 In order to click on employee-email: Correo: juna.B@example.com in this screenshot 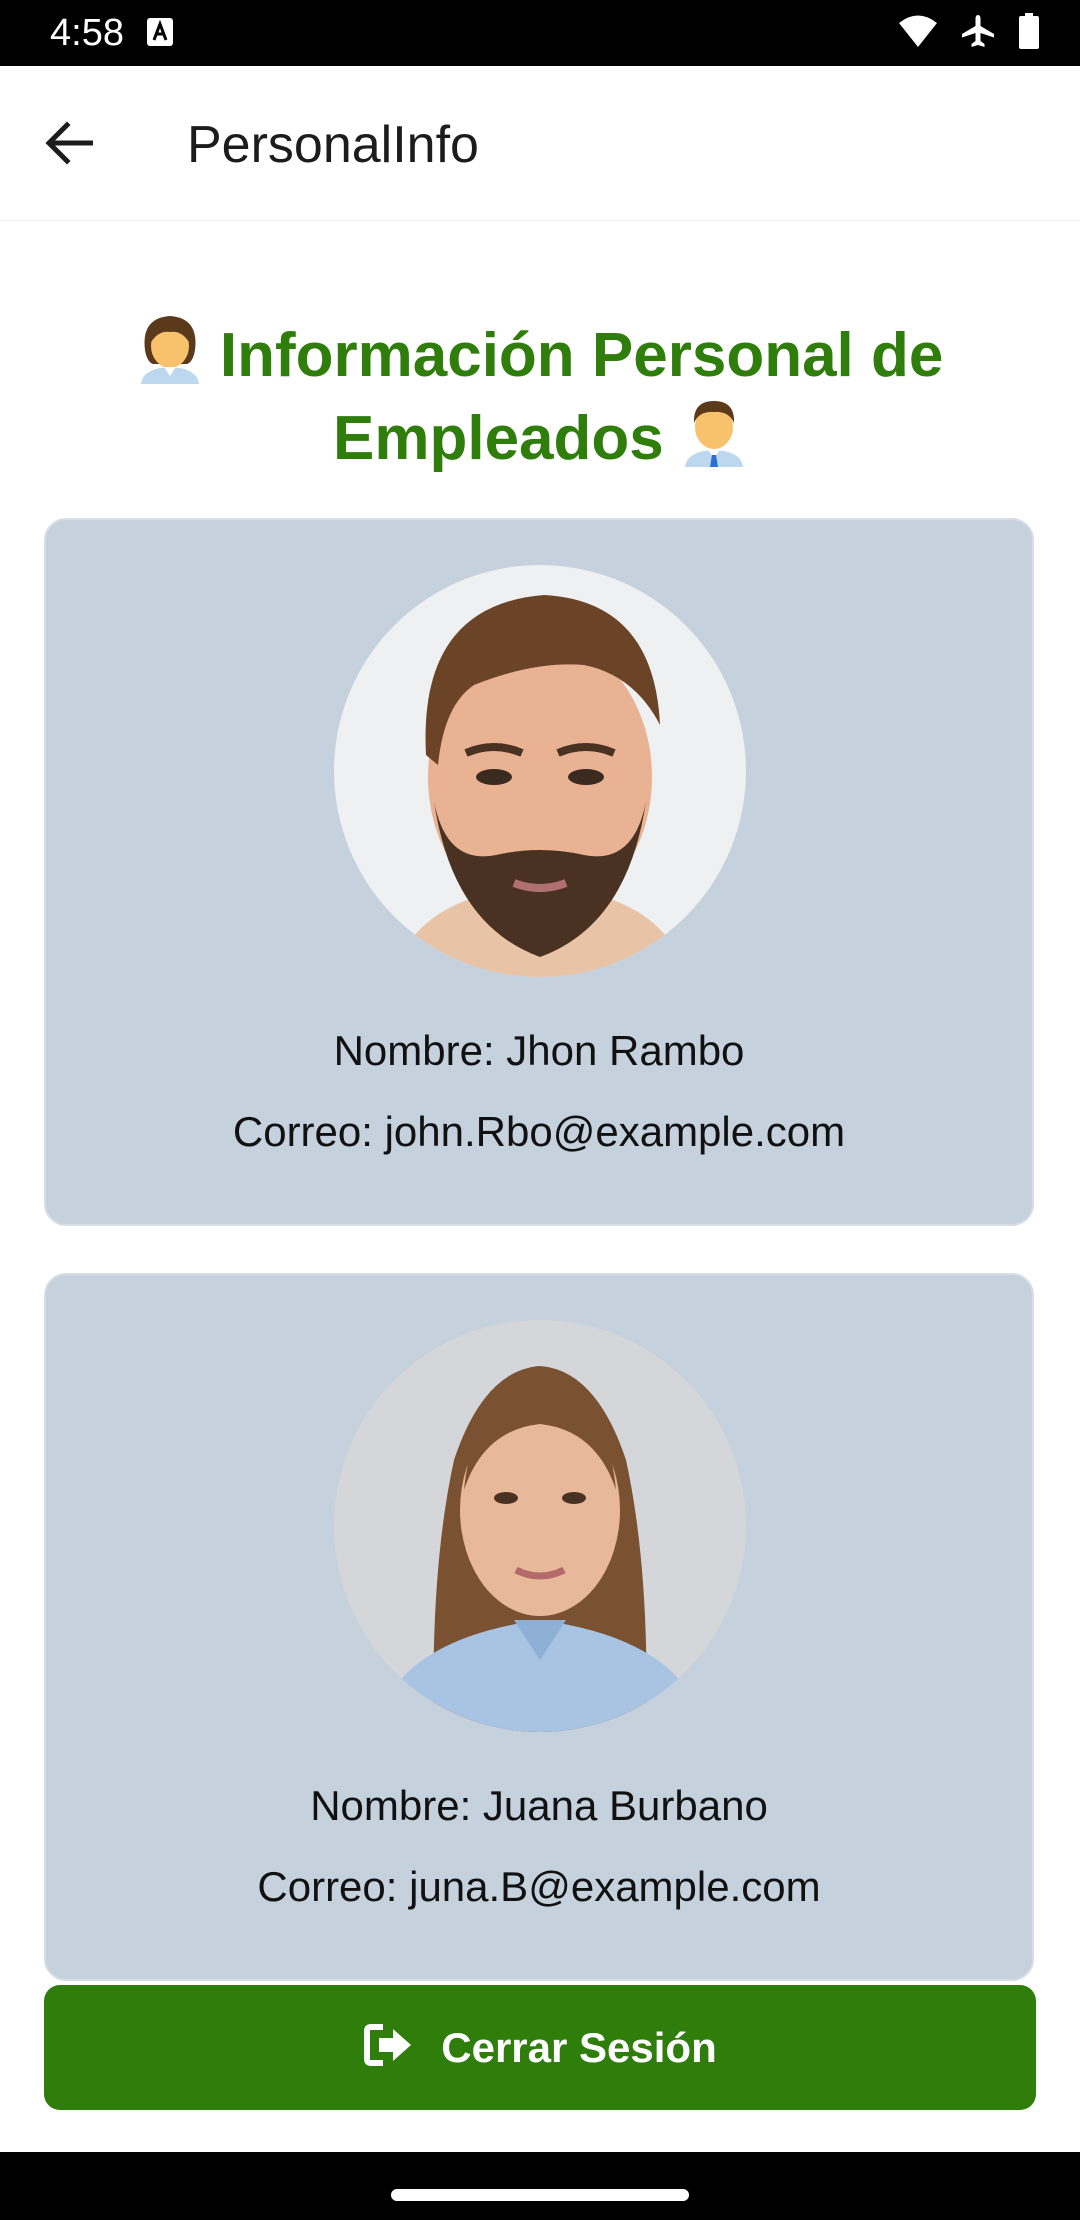, I will do `click(539, 1886)`.